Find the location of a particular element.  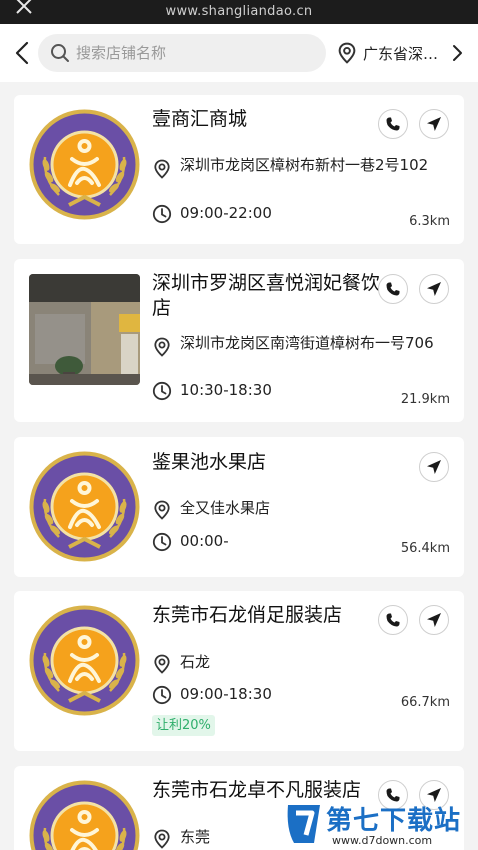

address-row: 深圳市龙岗区樟树布新村一巷2号102 is located at coordinates (297, 177).